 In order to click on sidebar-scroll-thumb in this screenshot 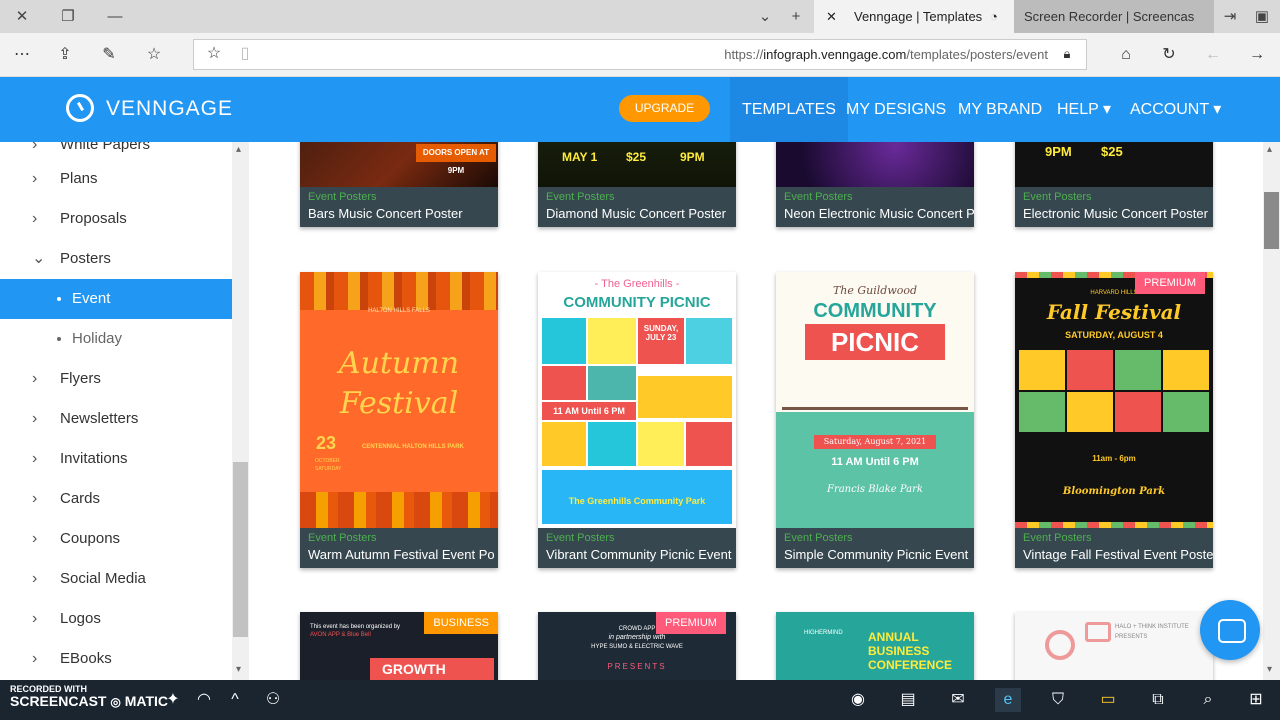, I will do `click(240, 549)`.